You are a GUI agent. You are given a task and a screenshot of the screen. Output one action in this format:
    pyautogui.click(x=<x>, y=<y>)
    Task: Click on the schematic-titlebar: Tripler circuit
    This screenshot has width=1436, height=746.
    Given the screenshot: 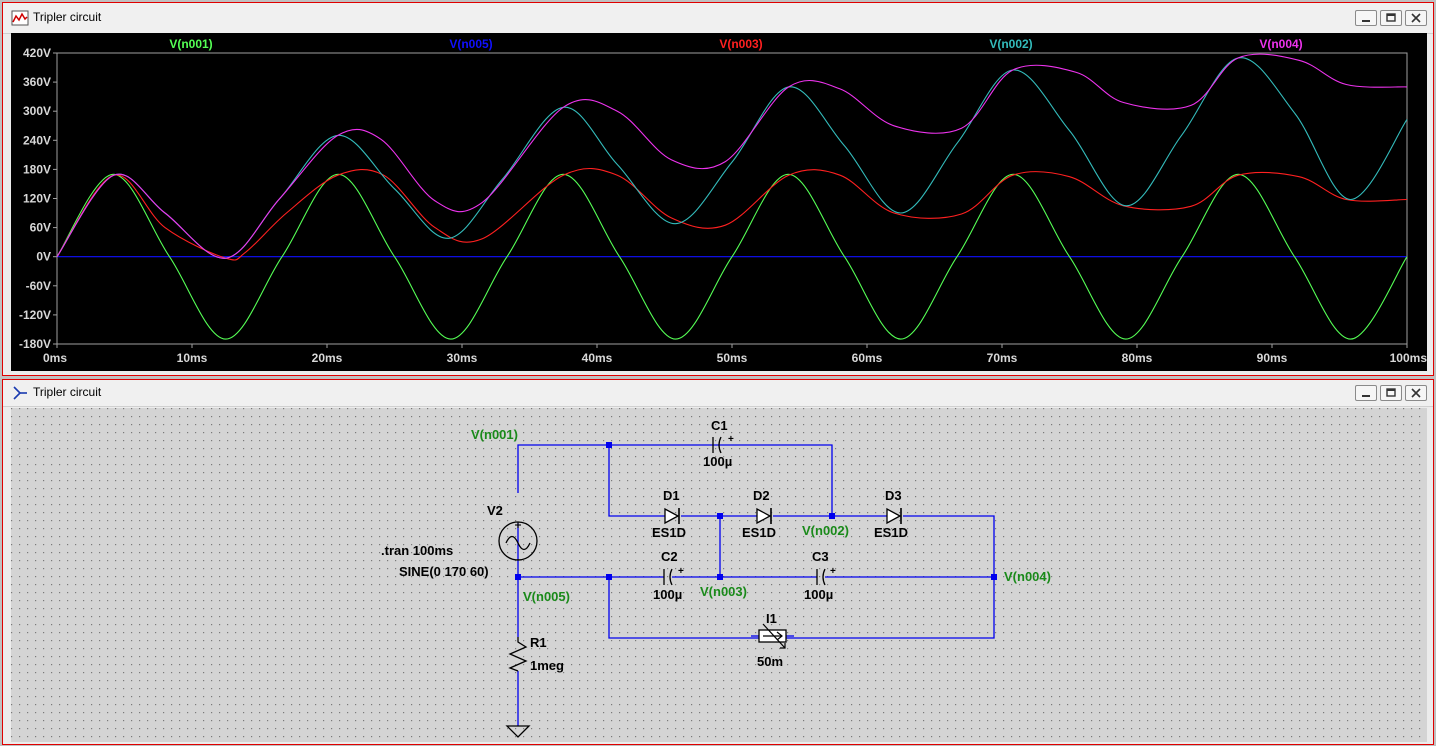 What is the action you would take?
    pyautogui.click(x=718, y=393)
    